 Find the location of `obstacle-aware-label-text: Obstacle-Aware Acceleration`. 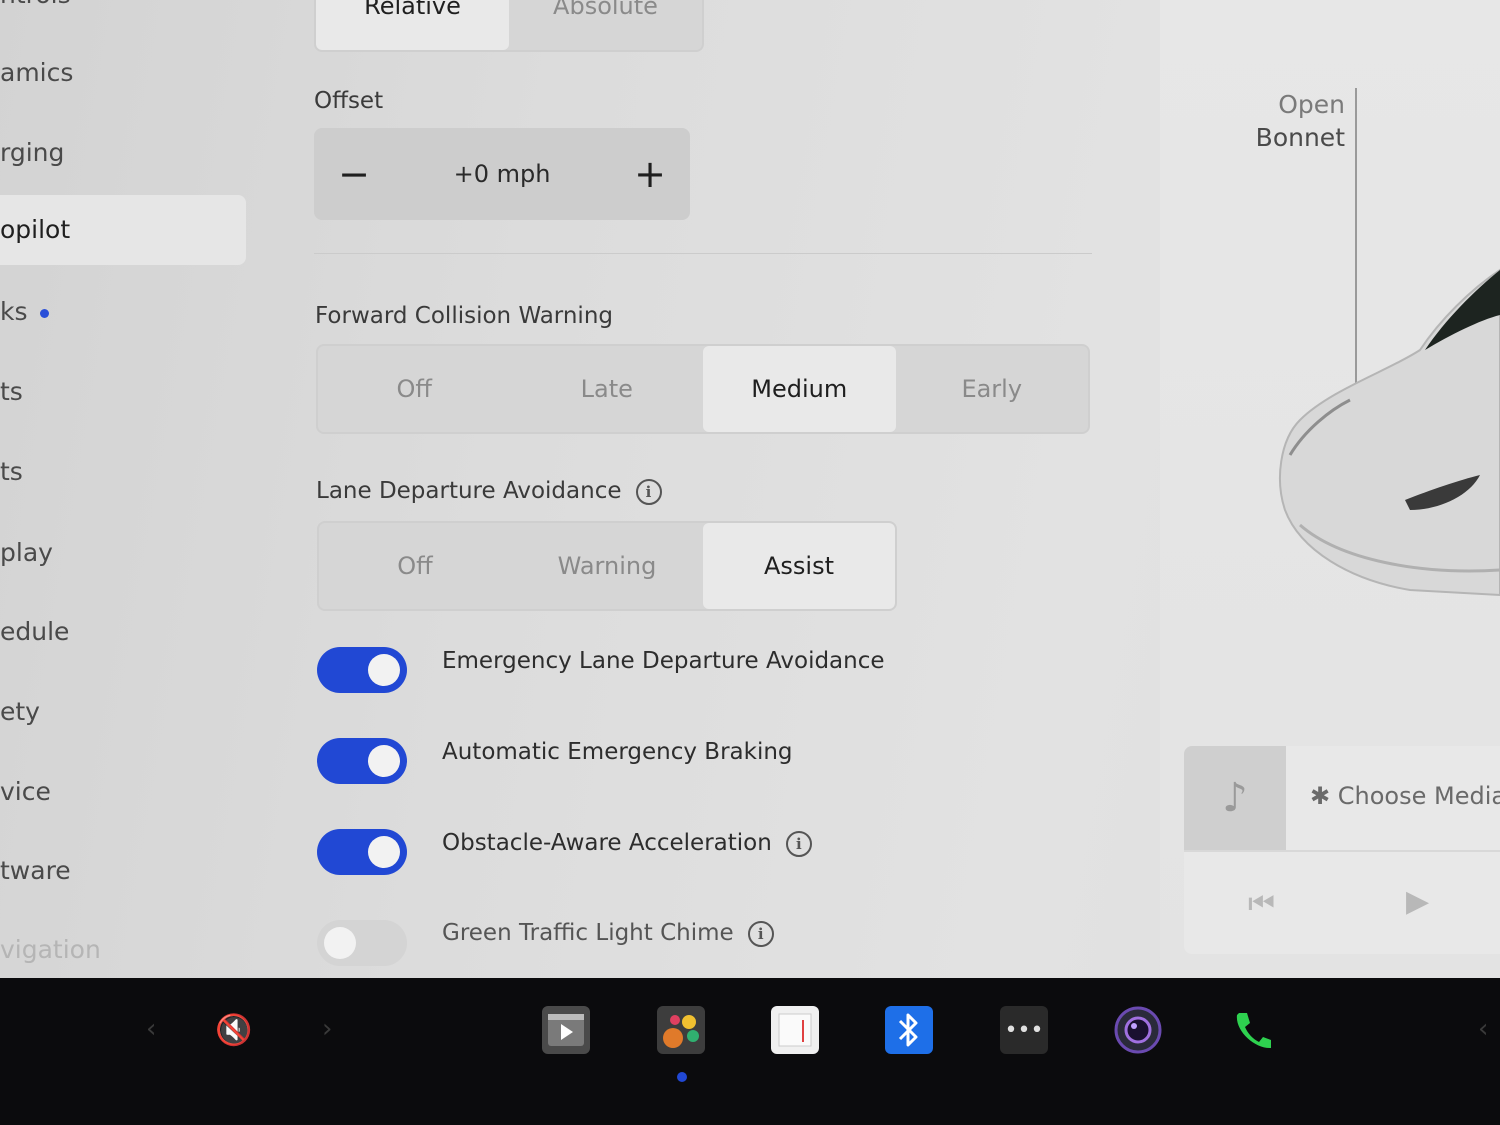

obstacle-aware-label-text: Obstacle-Aware Acceleration is located at coordinates (607, 843).